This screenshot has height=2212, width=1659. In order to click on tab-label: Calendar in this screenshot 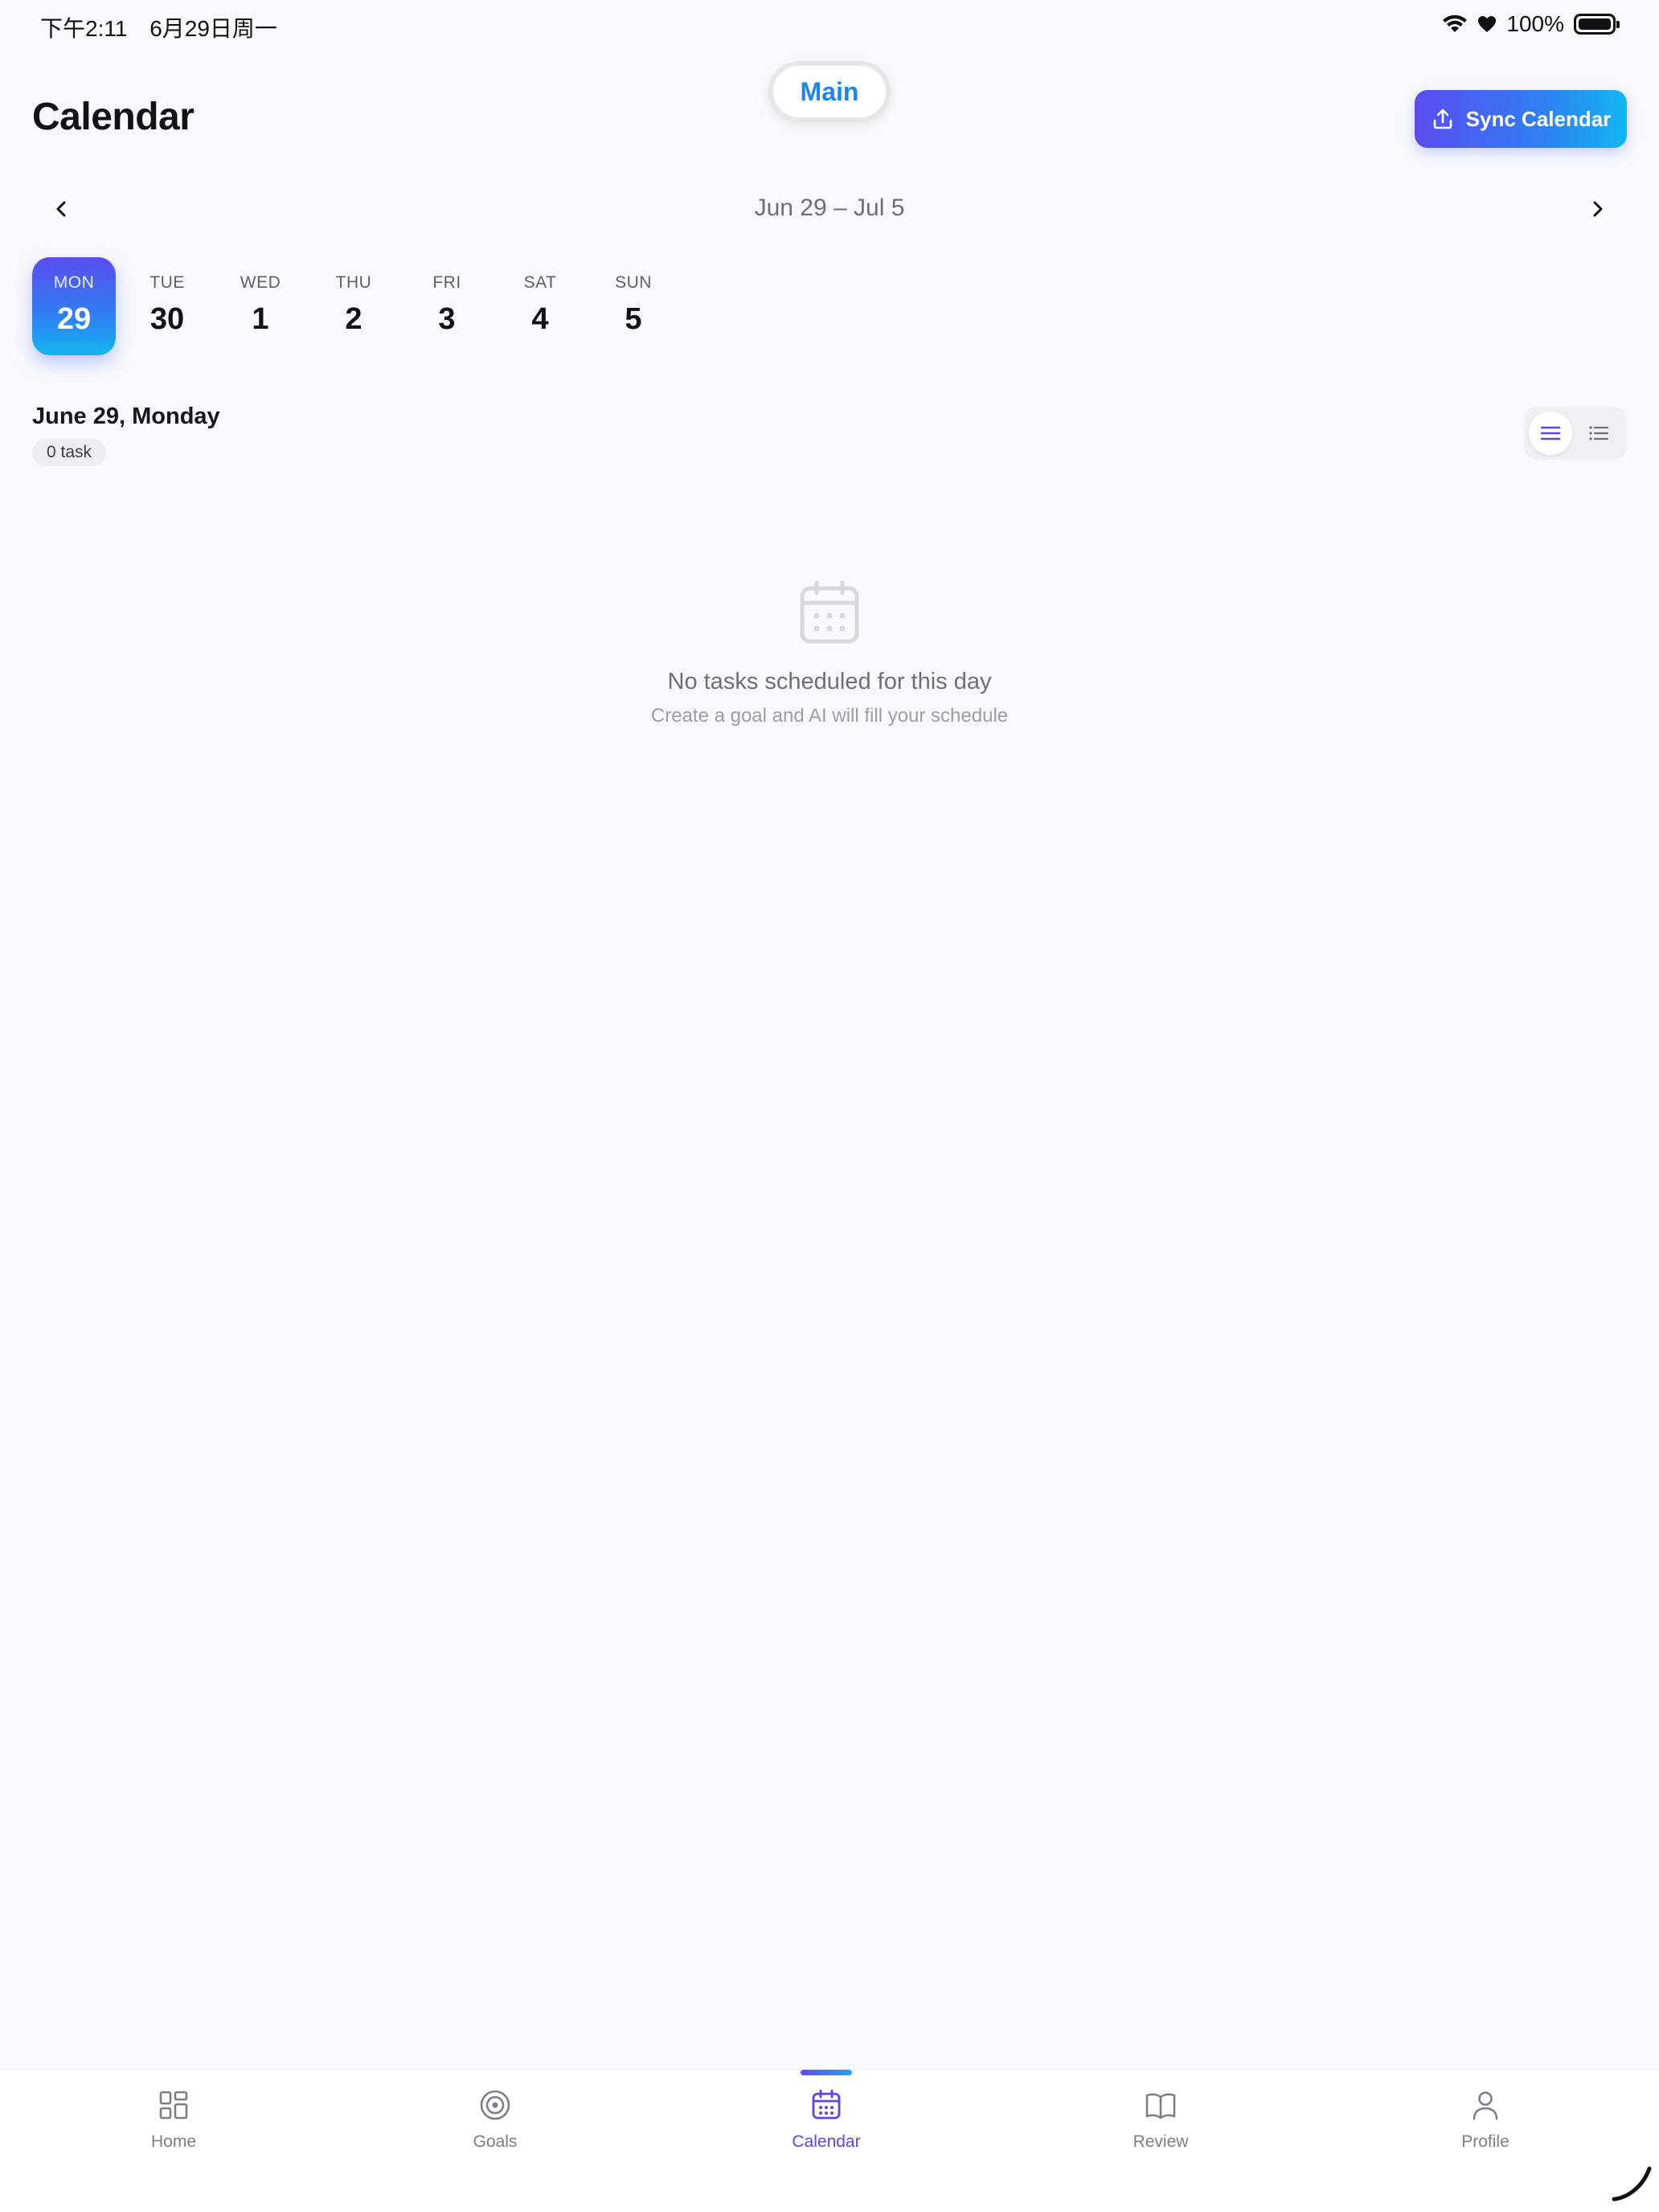, I will do `click(826, 2141)`.